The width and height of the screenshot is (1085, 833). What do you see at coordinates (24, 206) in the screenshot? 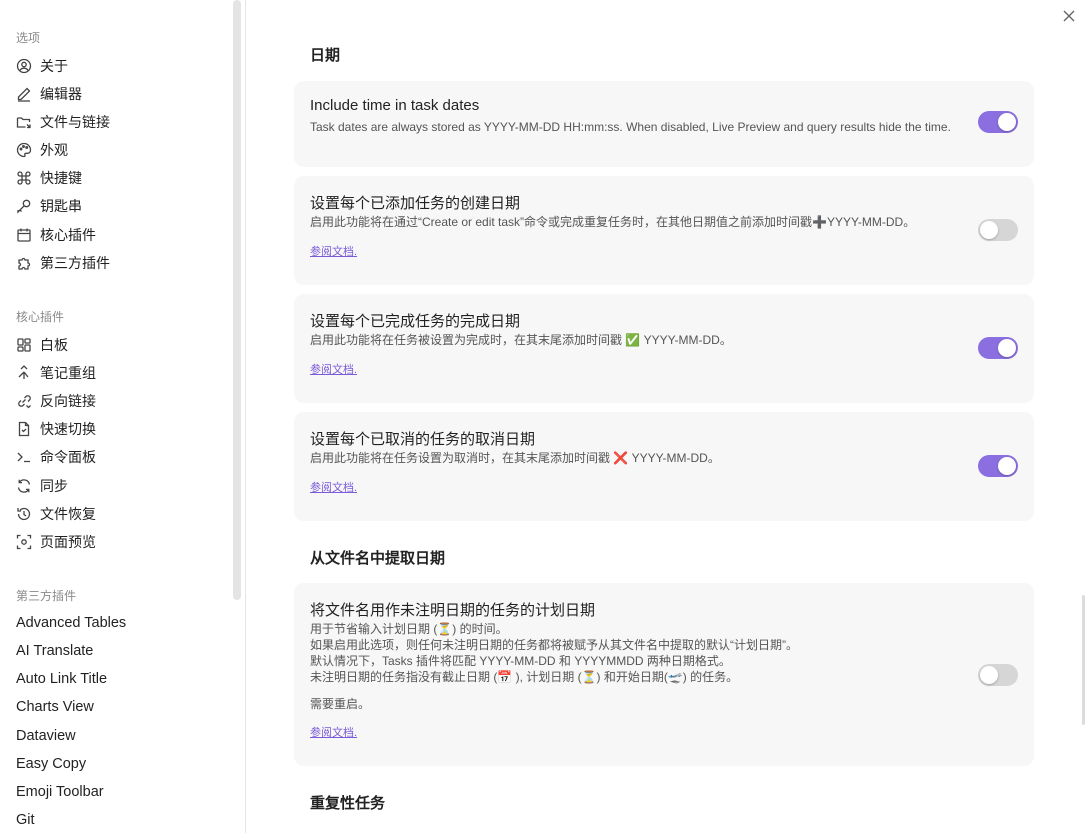
I see `key-icon` at bounding box center [24, 206].